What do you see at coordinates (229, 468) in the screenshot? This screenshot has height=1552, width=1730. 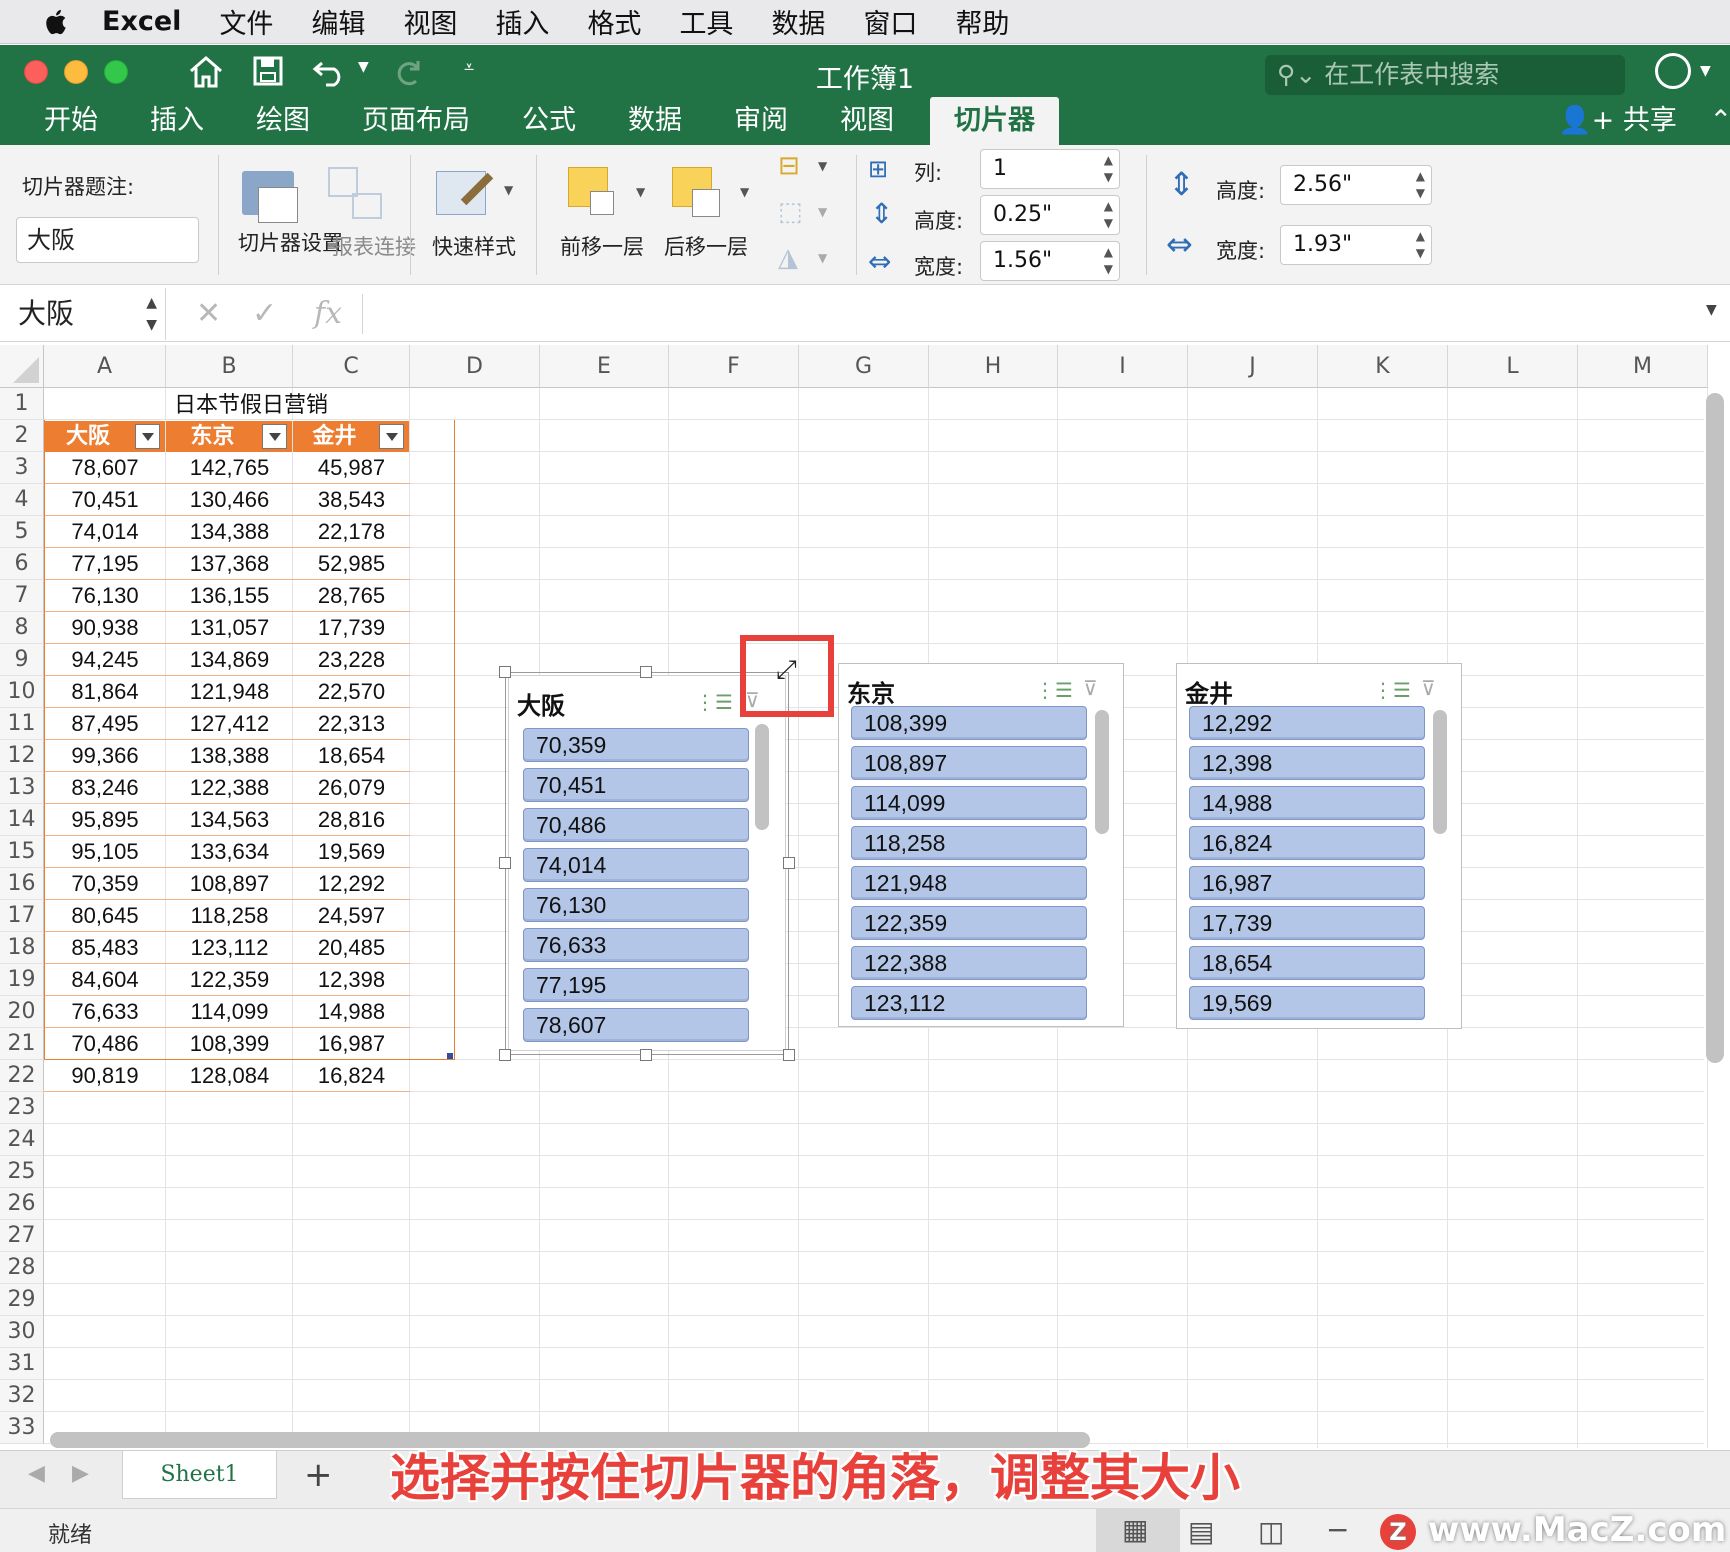 I see `table-cell: 142,765` at bounding box center [229, 468].